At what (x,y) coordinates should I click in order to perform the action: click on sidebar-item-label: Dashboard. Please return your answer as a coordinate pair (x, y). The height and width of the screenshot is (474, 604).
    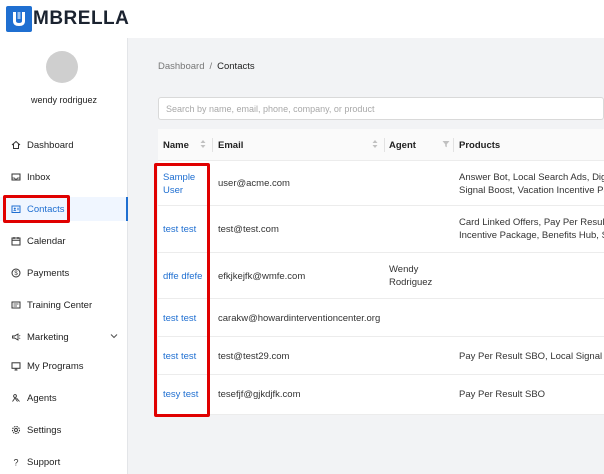
    Looking at the image, I should click on (50, 145).